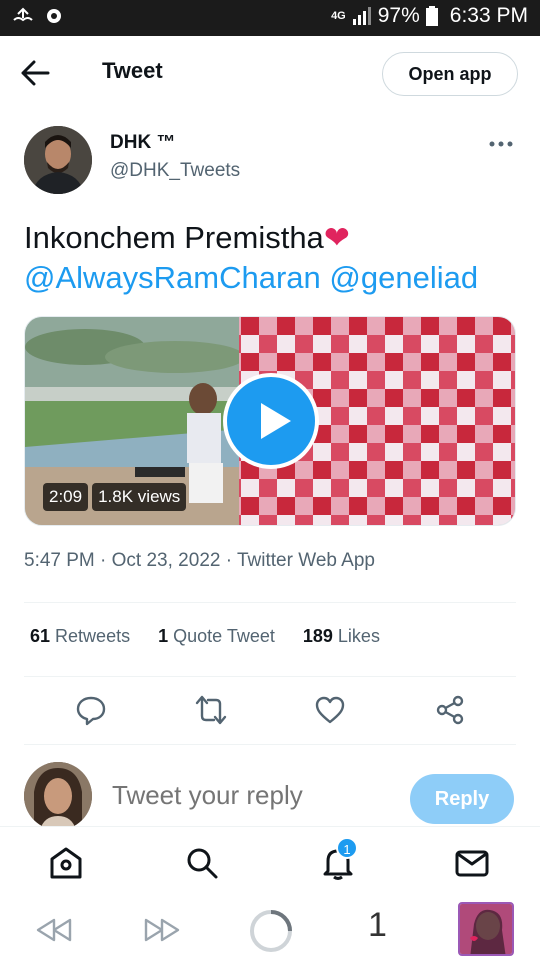  What do you see at coordinates (472, 863) in the screenshot?
I see `mail-icon` at bounding box center [472, 863].